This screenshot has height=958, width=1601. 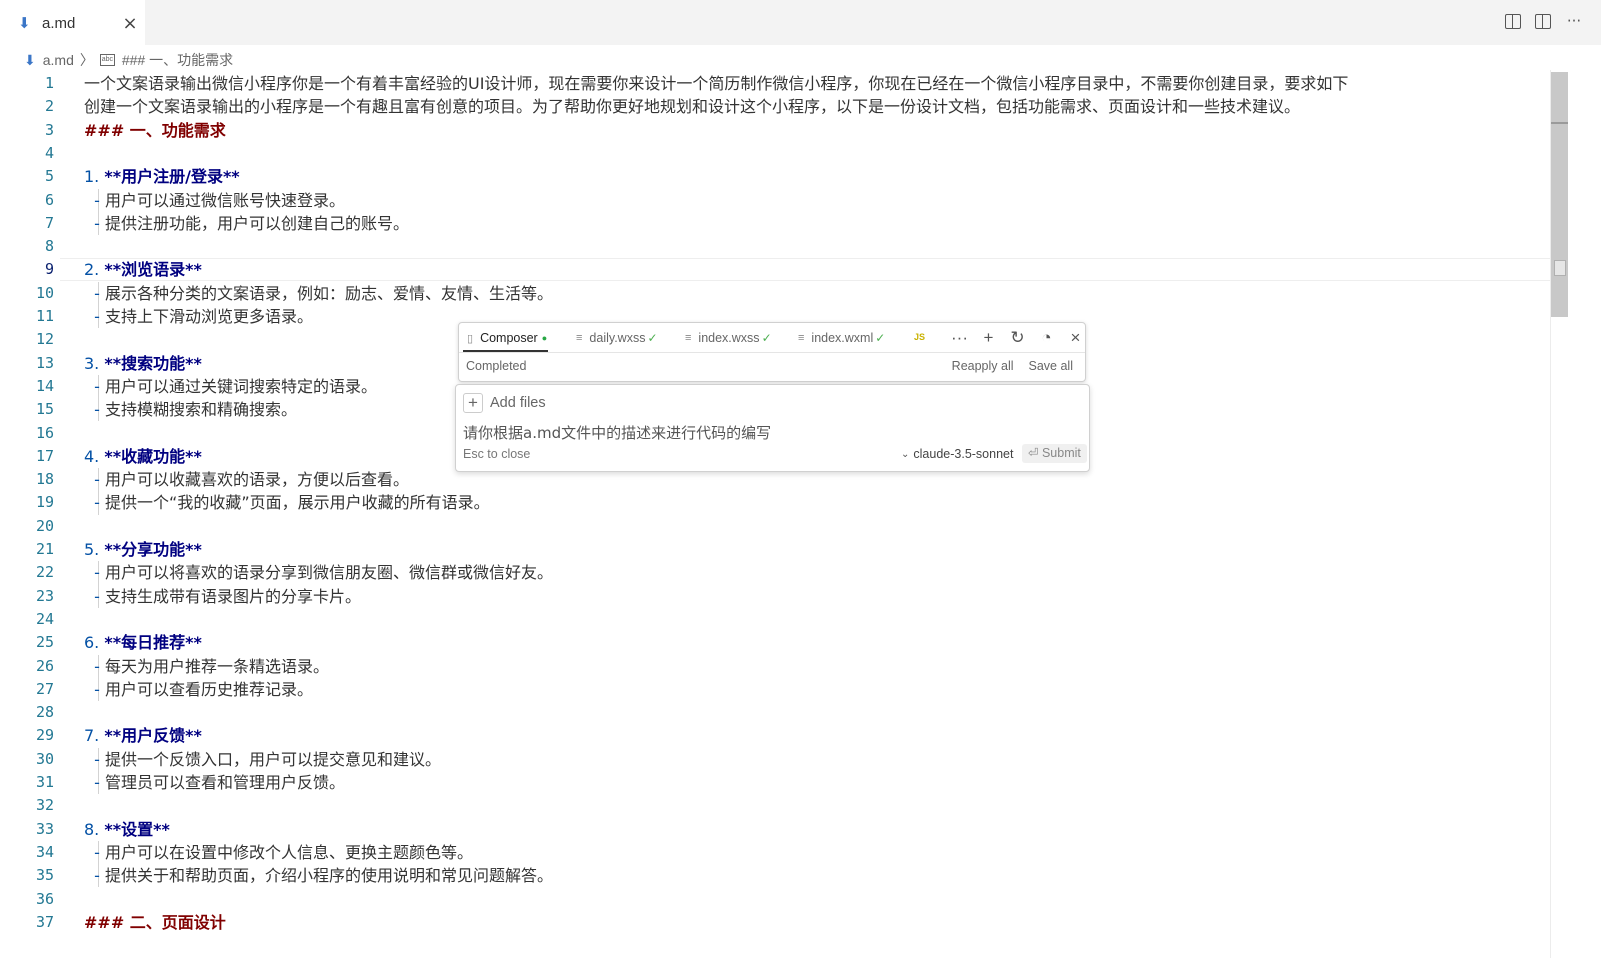 I want to click on add-files-label: Add files, so click(x=518, y=403).